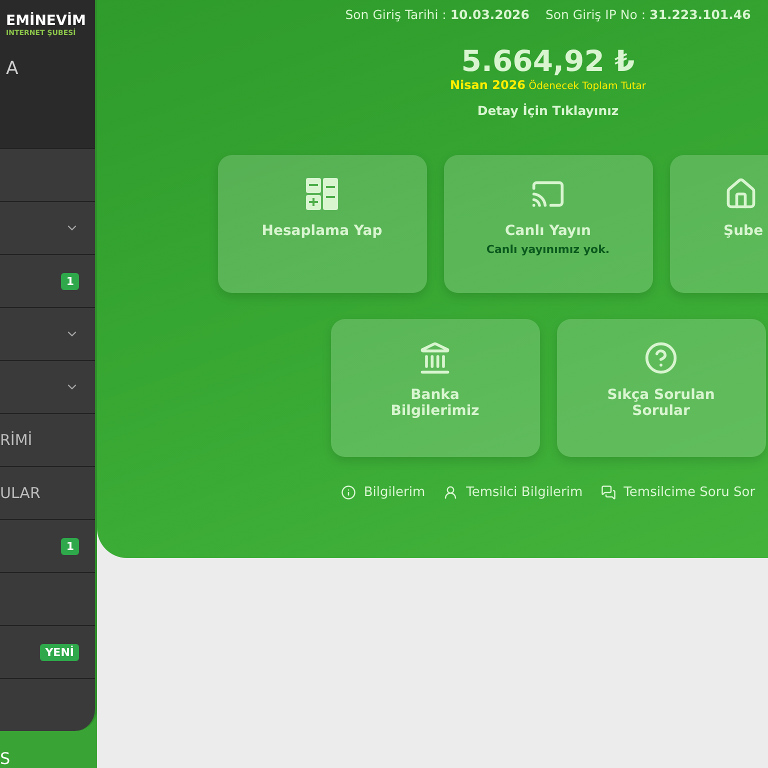  Describe the element at coordinates (719, 224) in the screenshot. I see `shortcut-card: Şube` at that location.